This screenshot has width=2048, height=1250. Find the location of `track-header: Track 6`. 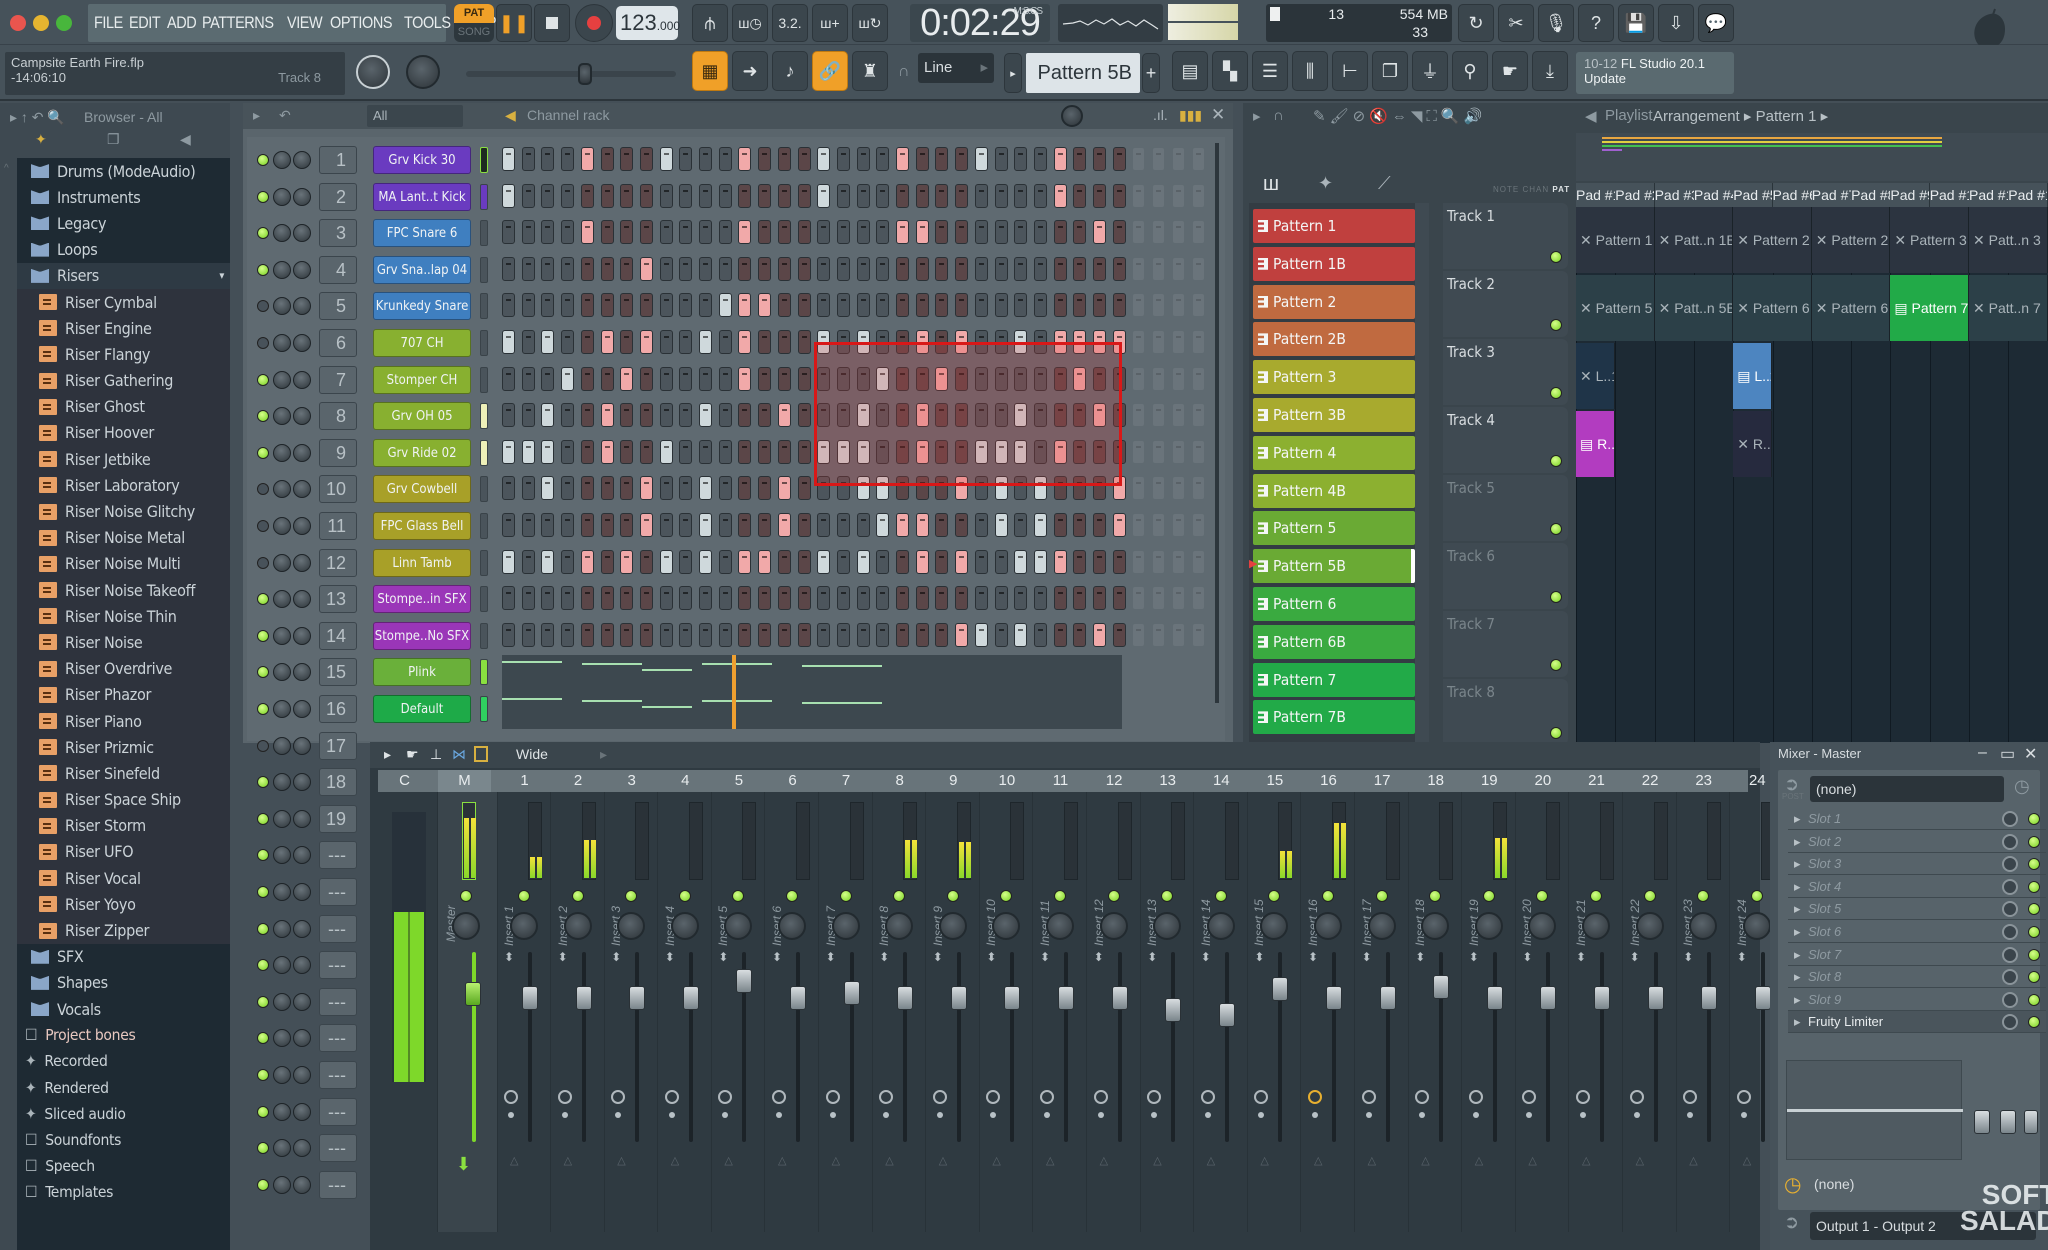

track-header: Track 6 is located at coordinates (1505, 576).